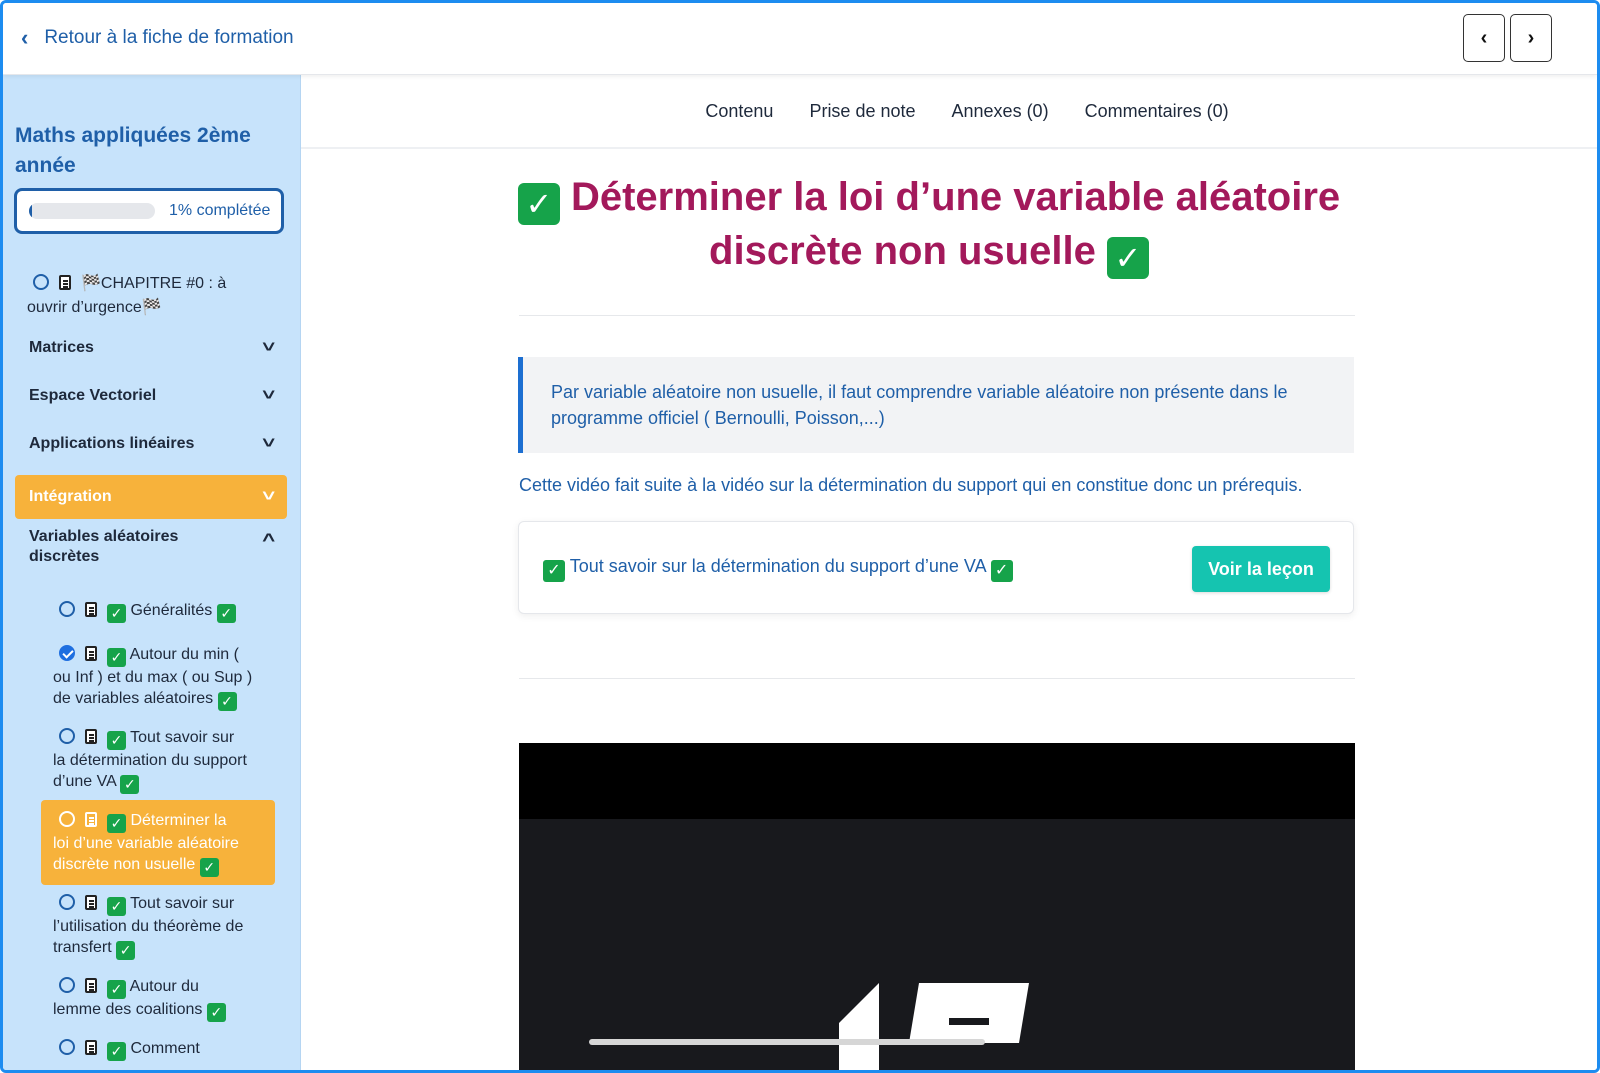  What do you see at coordinates (268, 538) in the screenshot?
I see `chevron-up-icon: ˄` at bounding box center [268, 538].